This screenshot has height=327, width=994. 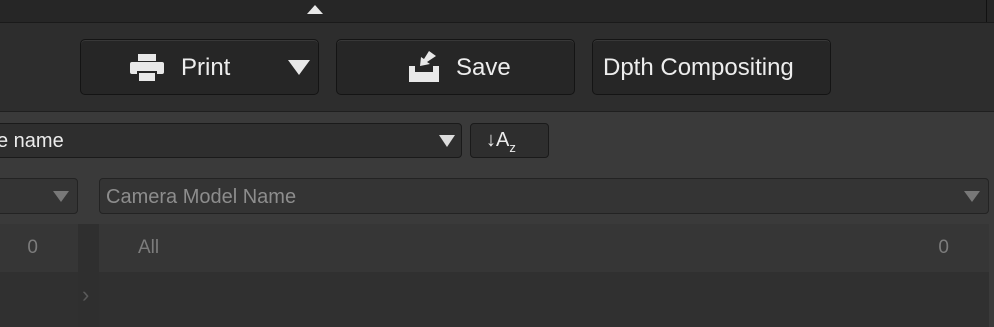 What do you see at coordinates (32, 141) in the screenshot?
I see `sort-field-value: e name` at bounding box center [32, 141].